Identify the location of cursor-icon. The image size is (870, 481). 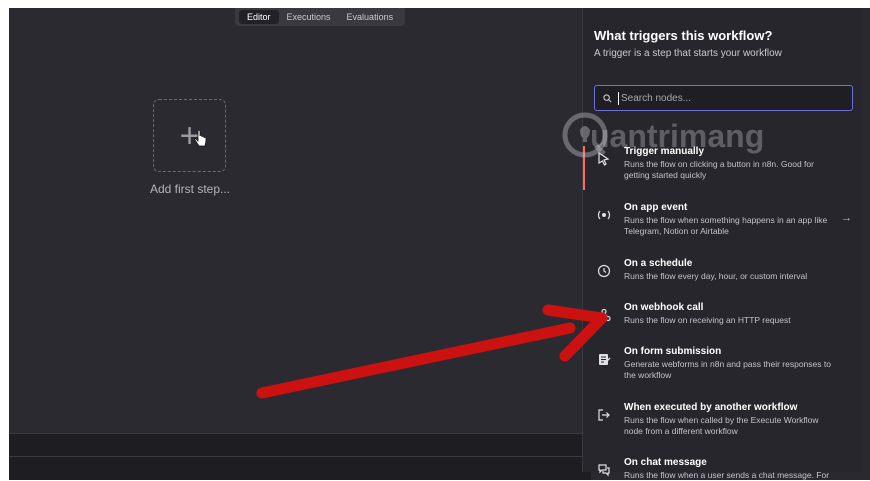
(604, 159).